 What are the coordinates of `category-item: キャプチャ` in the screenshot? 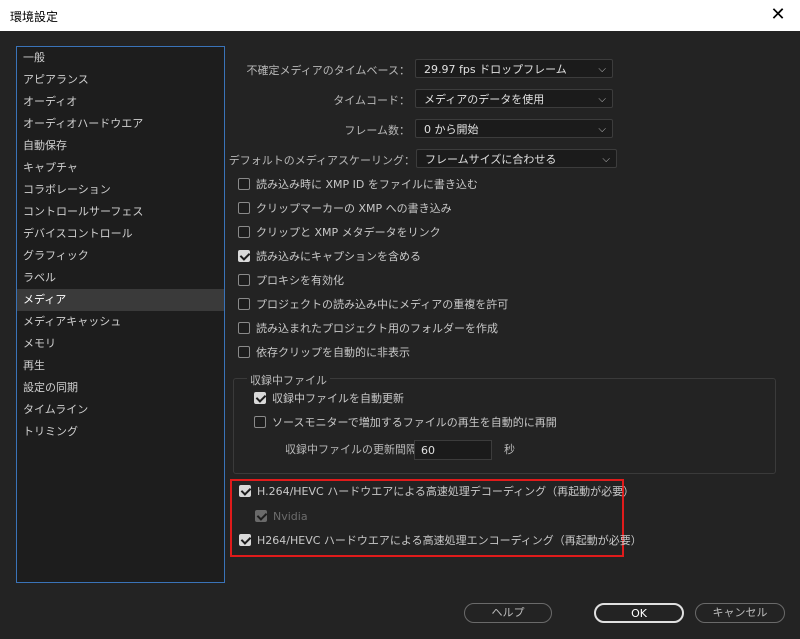 It's located at (120, 168).